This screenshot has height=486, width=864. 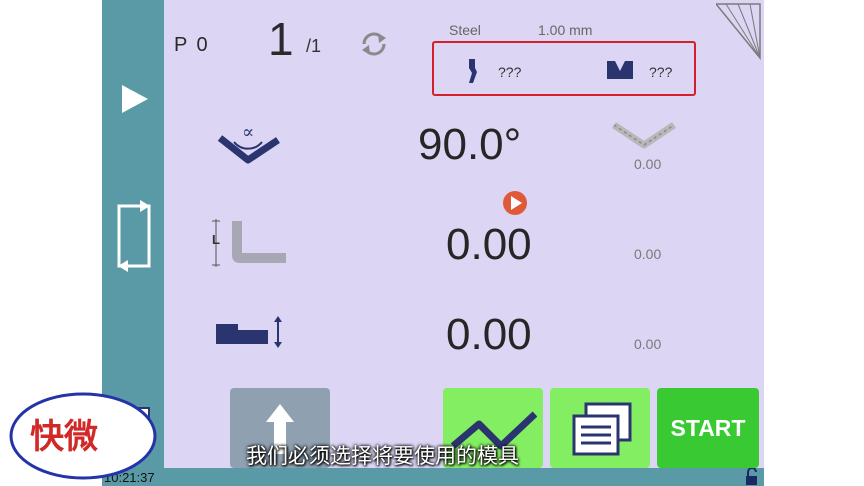 I want to click on punch-value: ???, so click(x=509, y=72).